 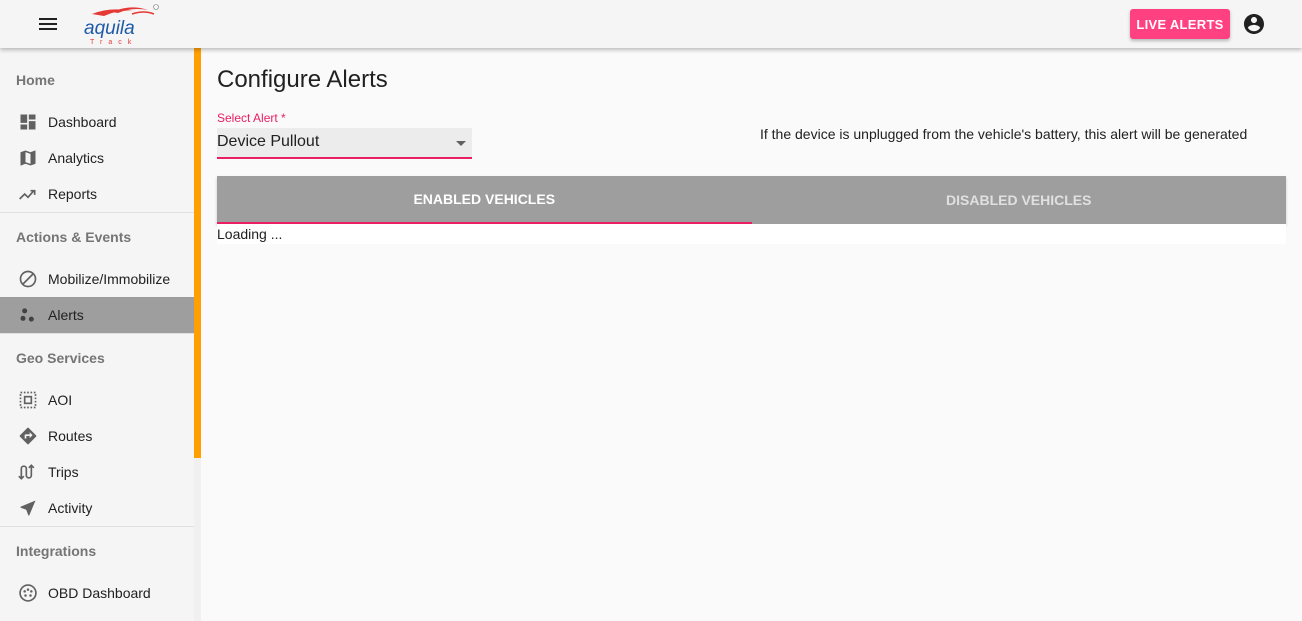 What do you see at coordinates (48, 24) in the screenshot?
I see `menu-icon` at bounding box center [48, 24].